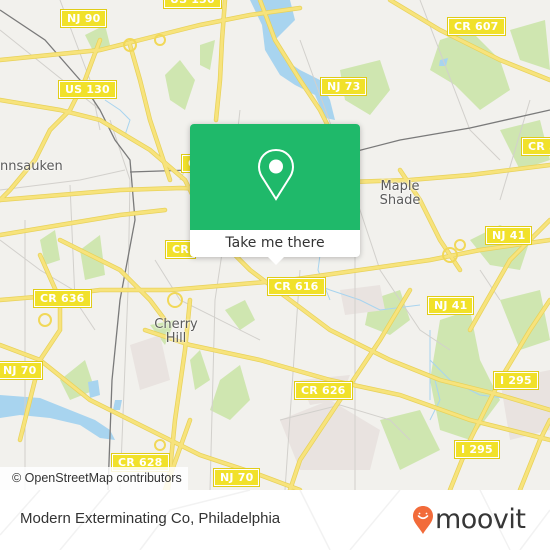 Image resolution: width=550 pixels, height=550 pixels. I want to click on take-me-there-button: Take me there, so click(275, 243).